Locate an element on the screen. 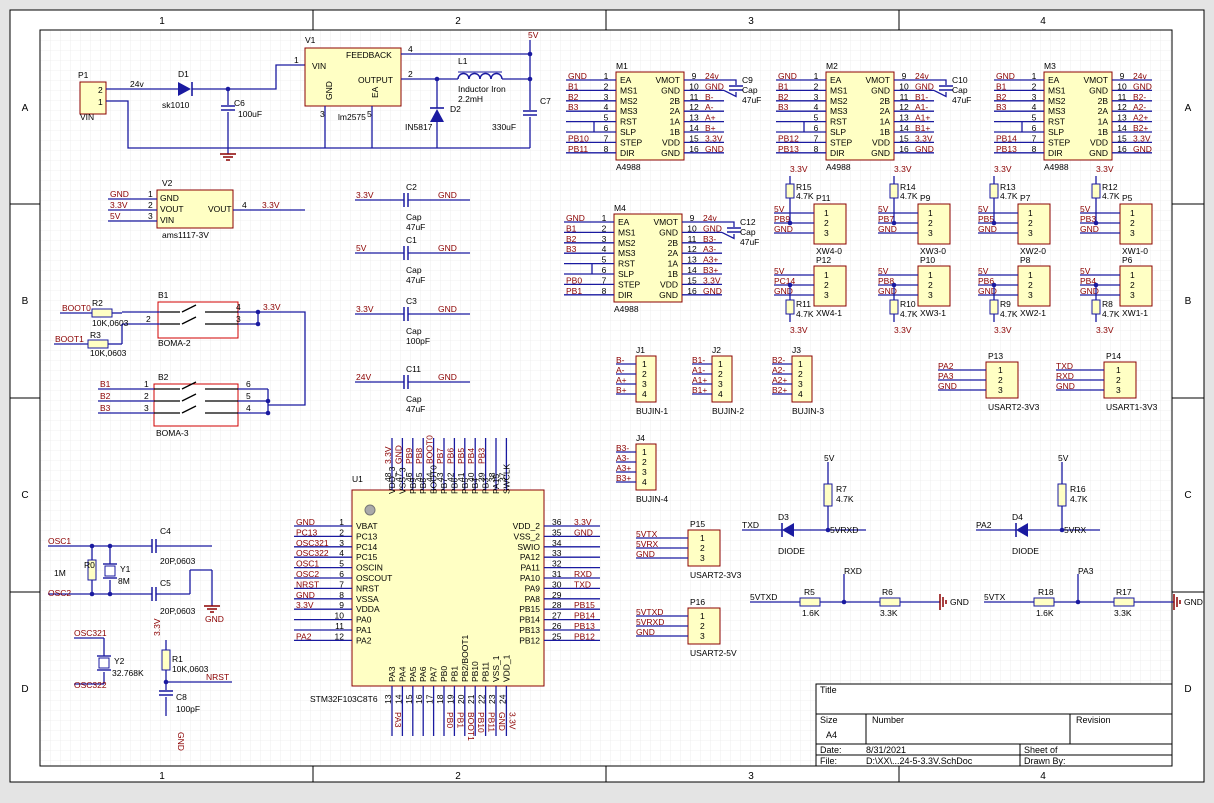 This screenshot has height=803, width=1214. mcu-pin-name: PA0 is located at coordinates (364, 620).